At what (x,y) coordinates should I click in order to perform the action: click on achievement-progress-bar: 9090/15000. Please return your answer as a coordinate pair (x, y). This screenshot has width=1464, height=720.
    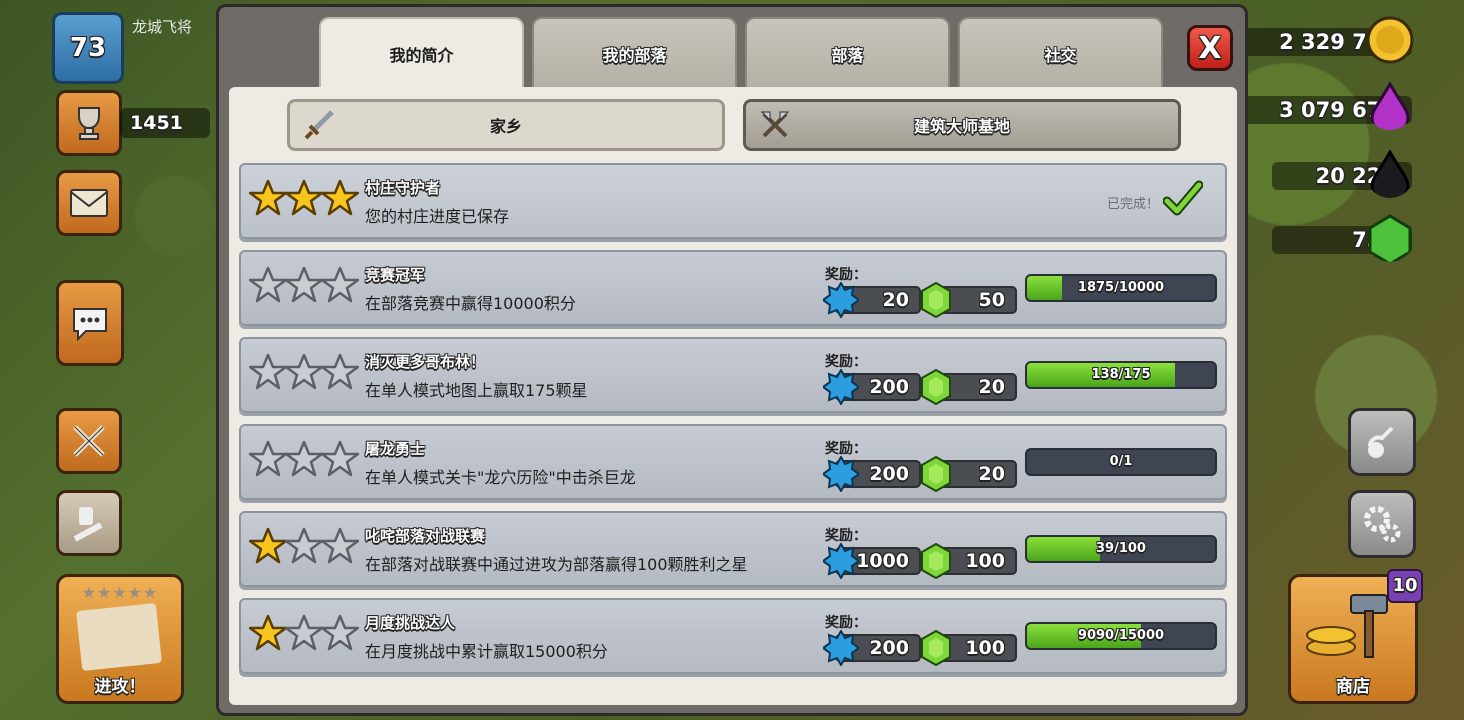
    Looking at the image, I should click on (1121, 636).